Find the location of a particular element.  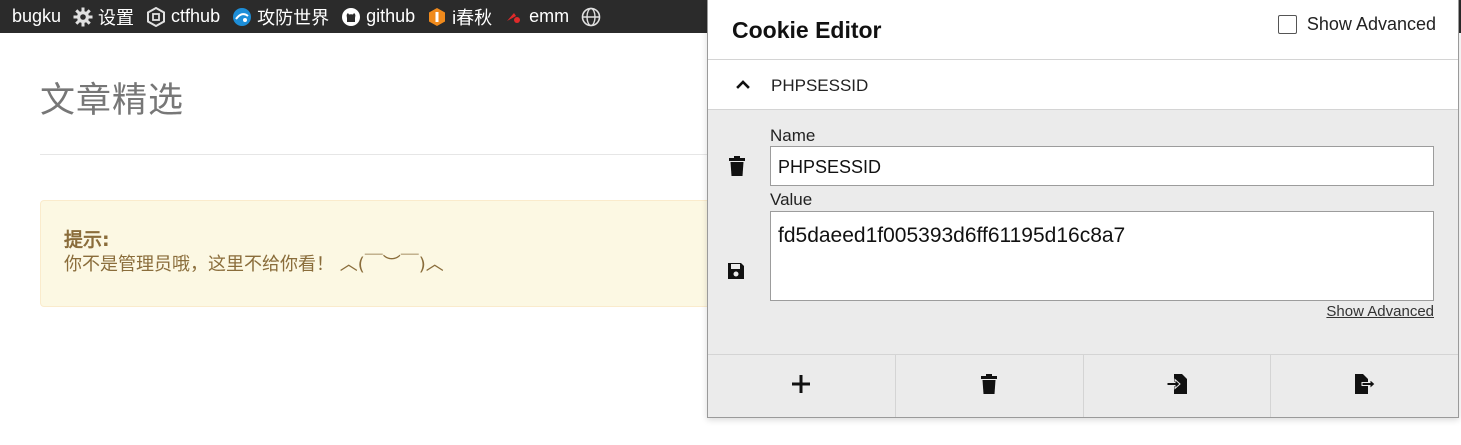

show-advanced-toggle: Show Advanced is located at coordinates (1356, 24).